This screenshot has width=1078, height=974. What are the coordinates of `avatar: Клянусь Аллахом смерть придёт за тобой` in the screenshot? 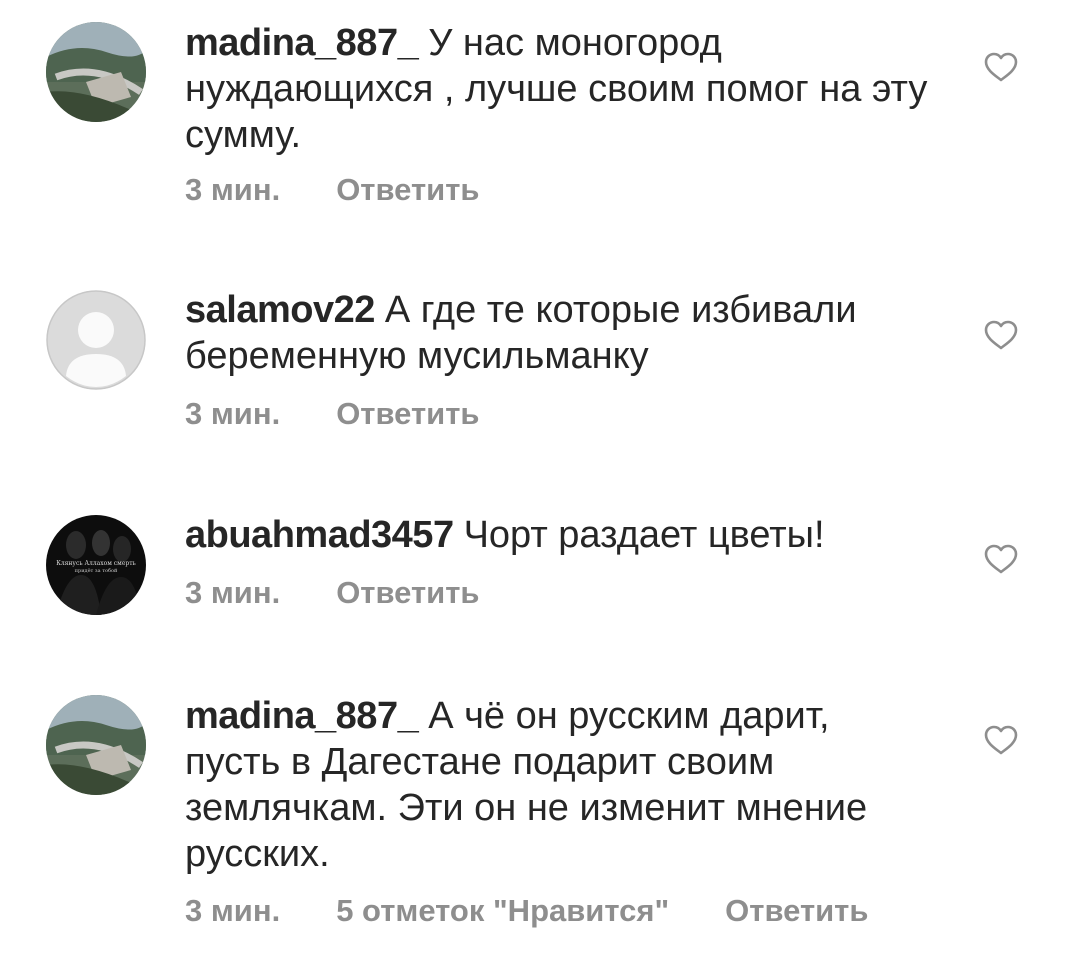 It's located at (96, 565).